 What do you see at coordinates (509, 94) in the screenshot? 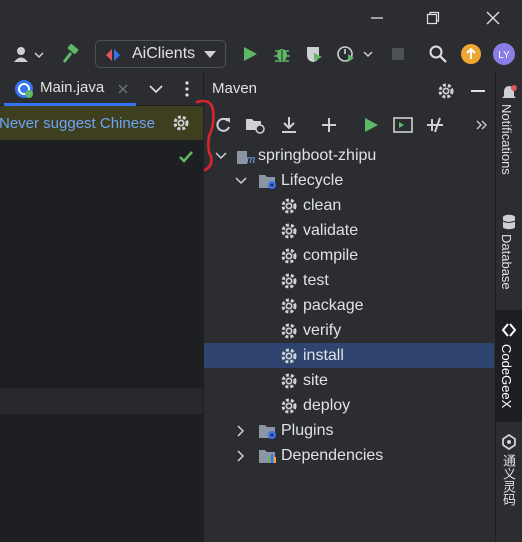
I see `notifications-icon` at bounding box center [509, 94].